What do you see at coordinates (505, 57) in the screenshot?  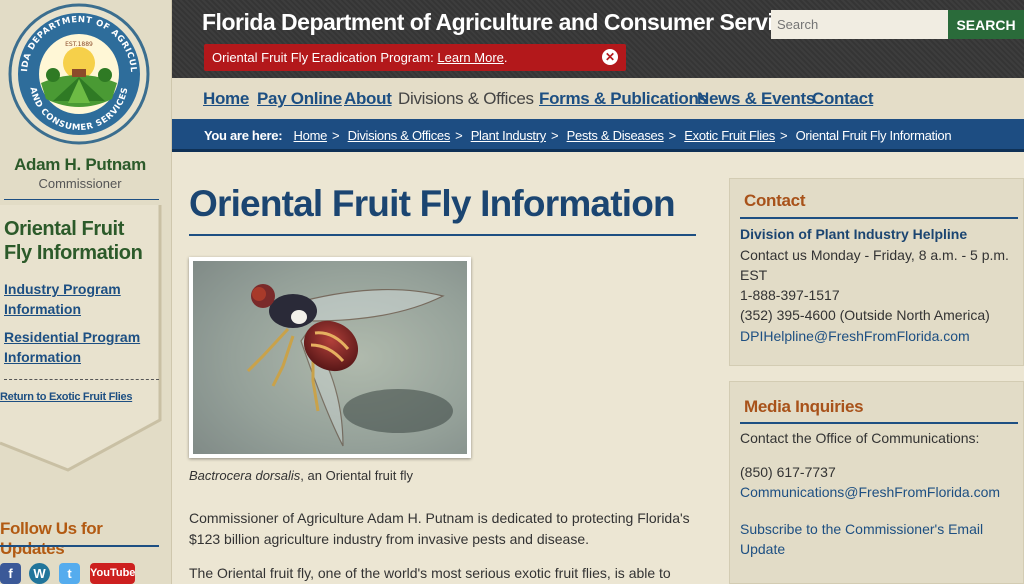 I see `alert-suffix: .` at bounding box center [505, 57].